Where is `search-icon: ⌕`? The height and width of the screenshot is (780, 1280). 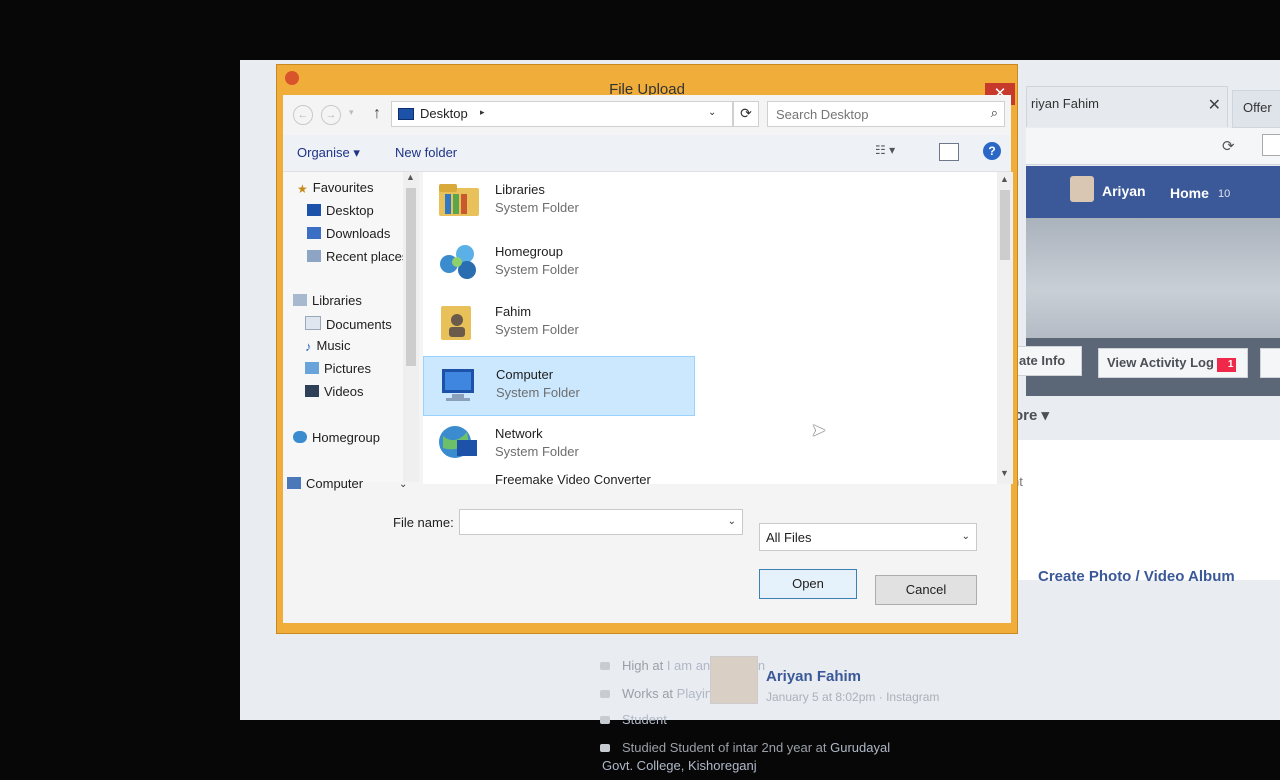
search-icon: ⌕ is located at coordinates (994, 113).